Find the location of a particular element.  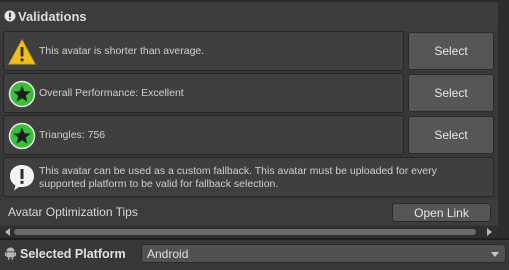

chevron-down-icon is located at coordinates (495, 254).